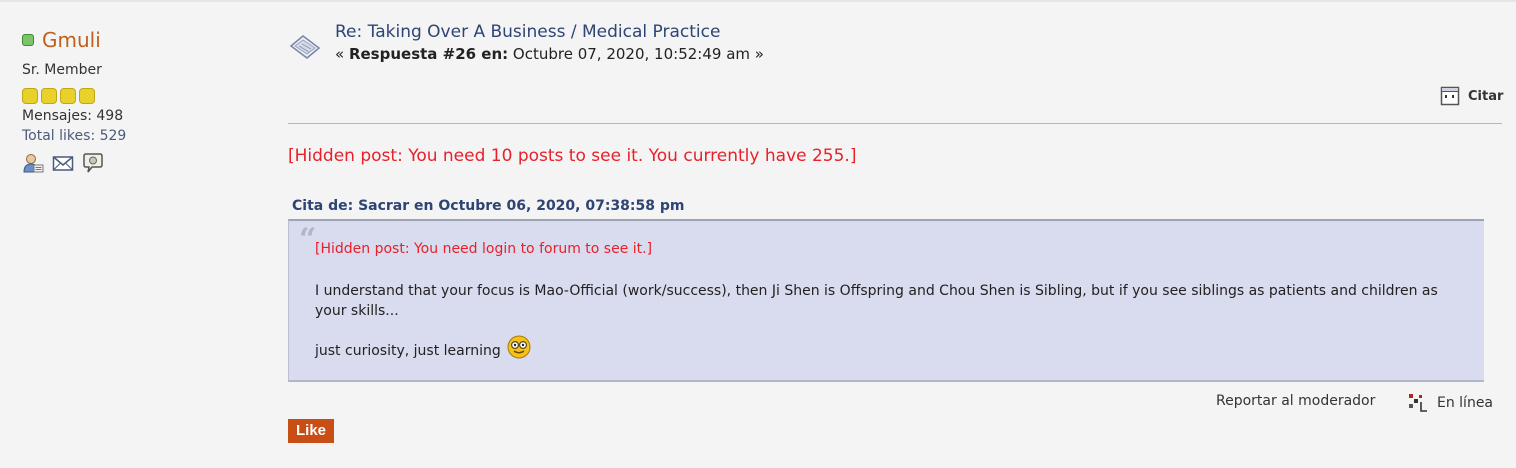 Image resolution: width=1516 pixels, height=468 pixels. Describe the element at coordinates (519, 347) in the screenshot. I see `nerd-smiley-icon` at that location.